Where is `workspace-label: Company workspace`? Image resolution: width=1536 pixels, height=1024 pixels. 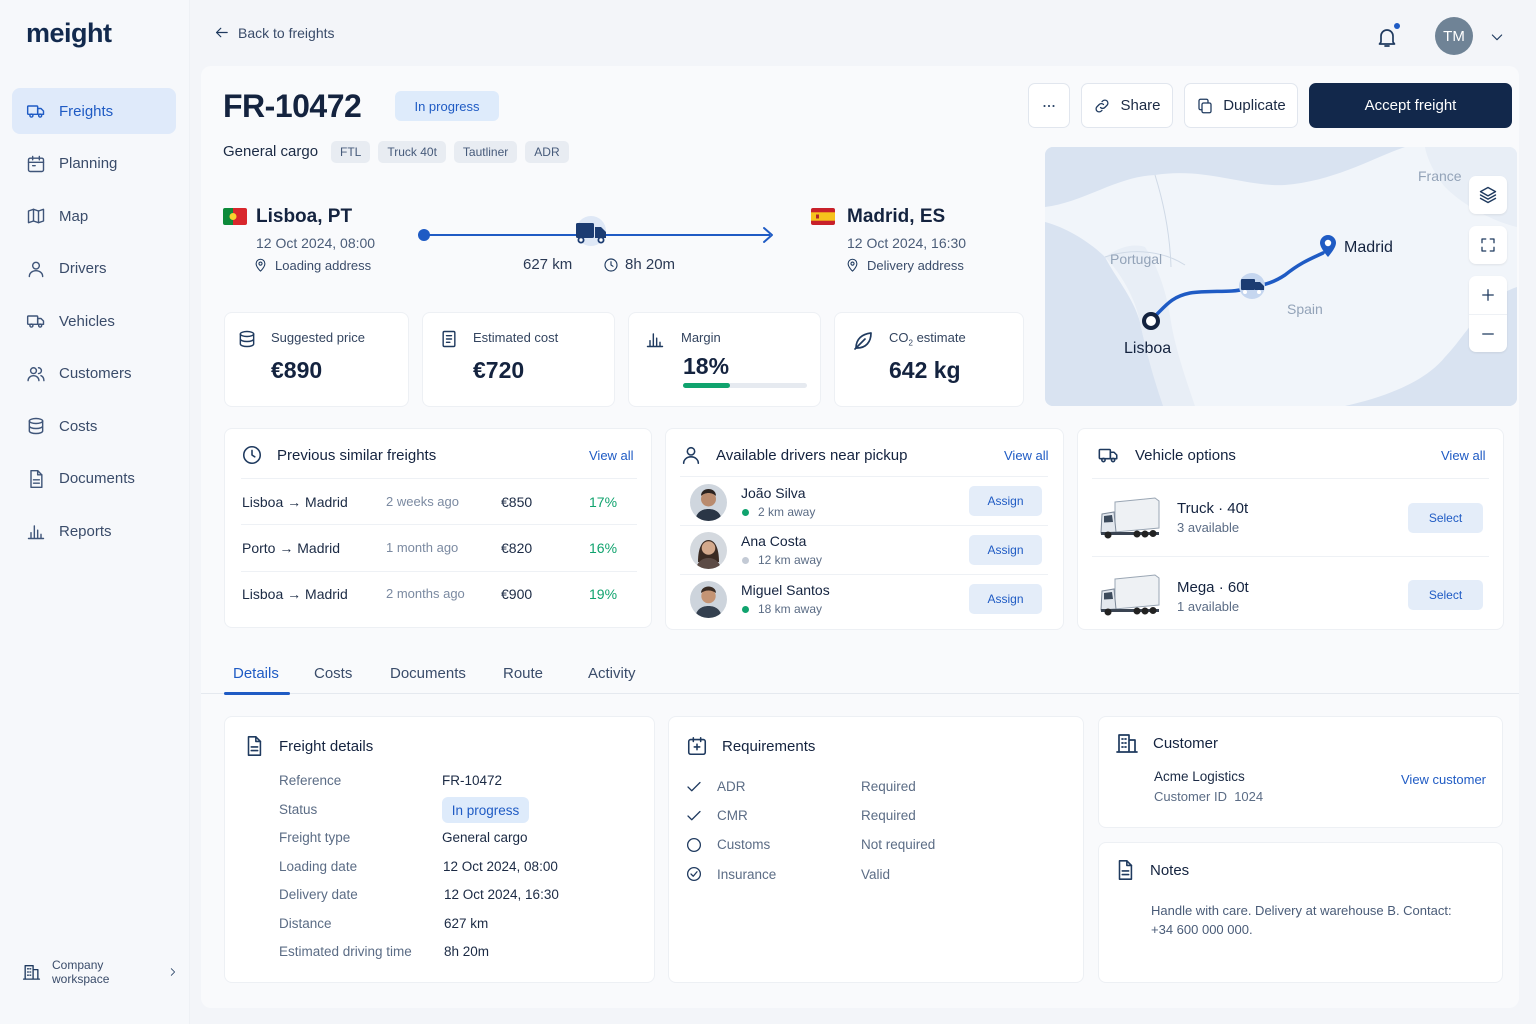 workspace-label: Company workspace is located at coordinates (81, 972).